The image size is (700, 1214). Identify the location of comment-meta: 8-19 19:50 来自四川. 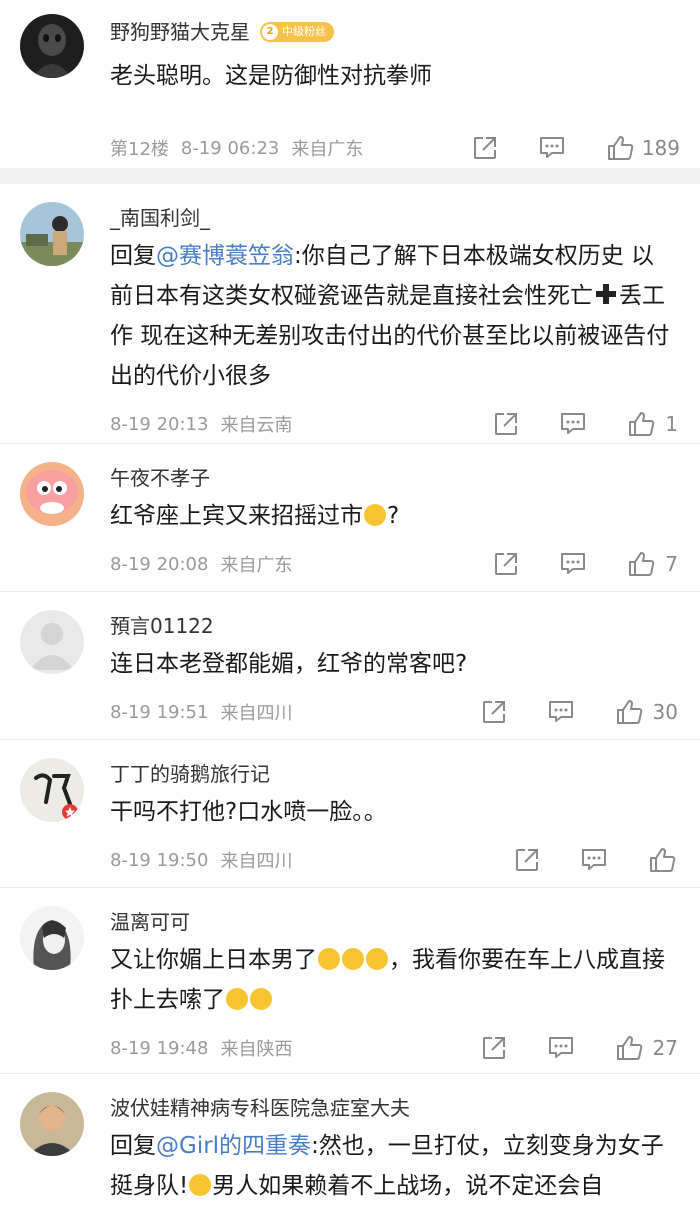
(405, 860).